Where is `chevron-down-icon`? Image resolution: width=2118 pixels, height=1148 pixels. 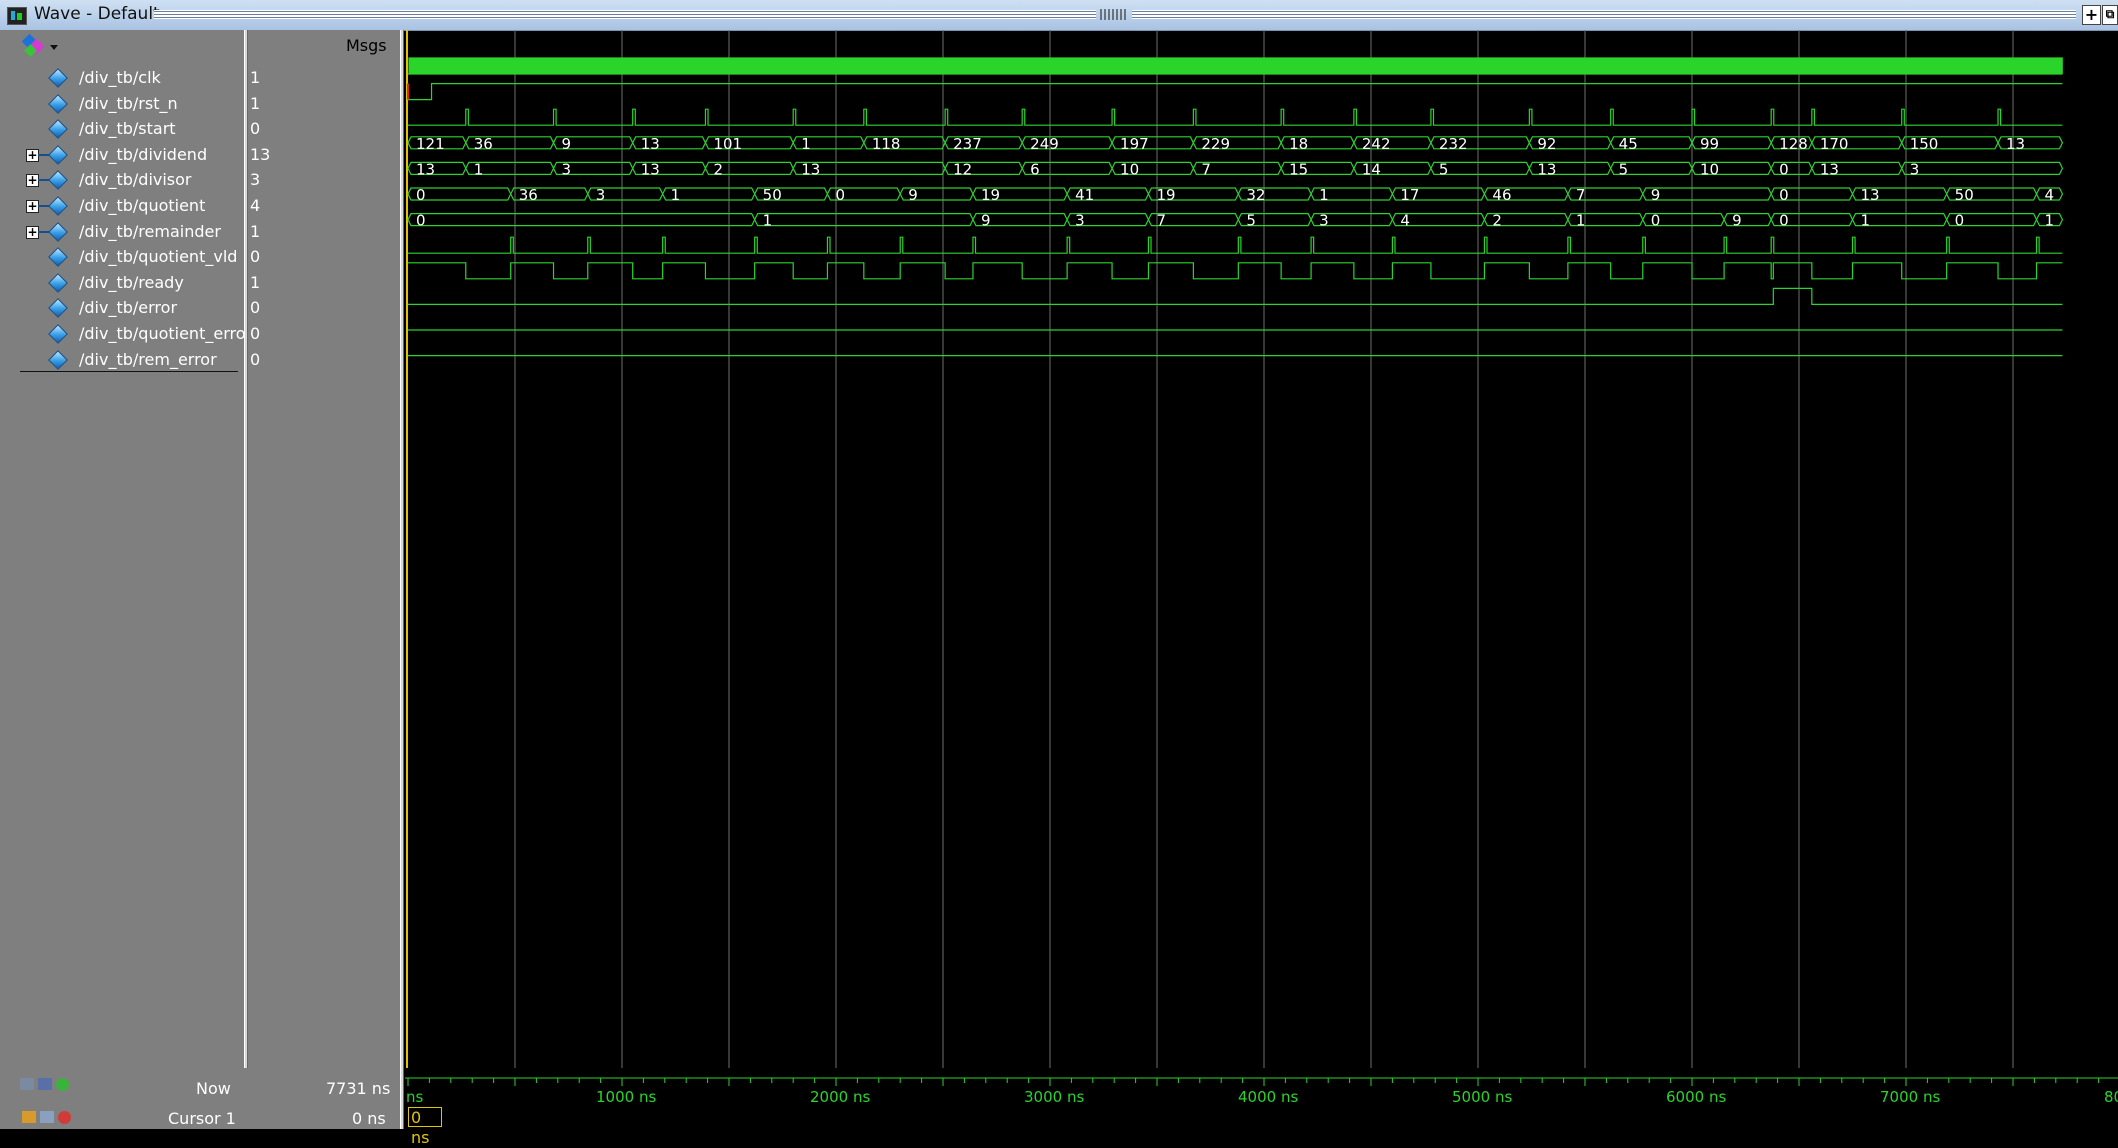
chevron-down-icon is located at coordinates (54, 47).